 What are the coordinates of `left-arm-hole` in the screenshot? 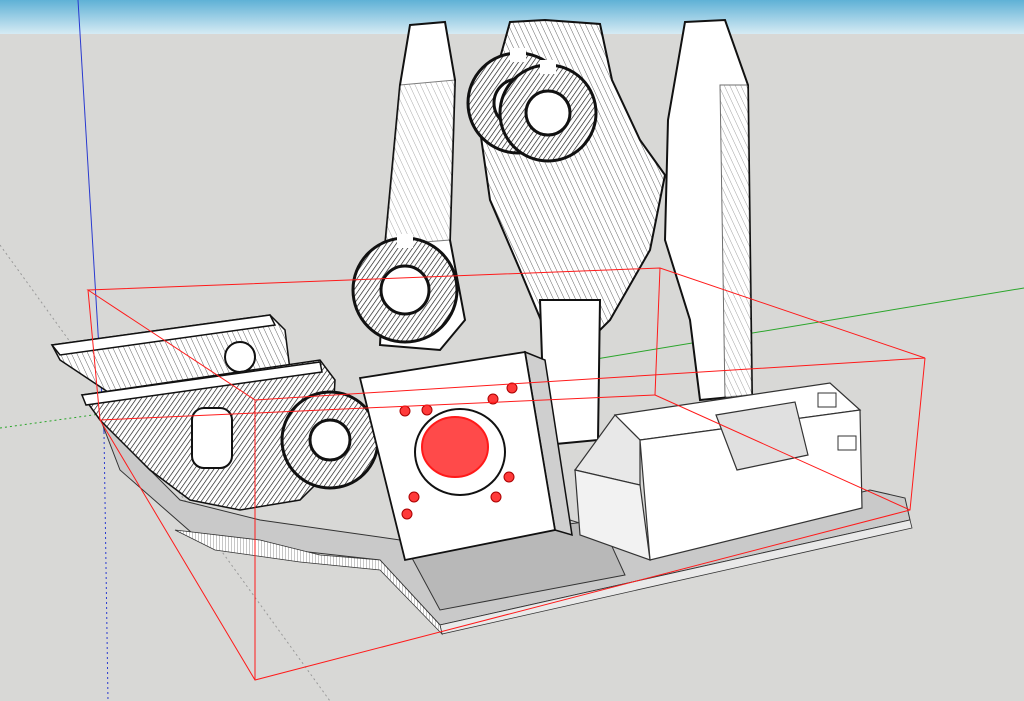 It's located at (240, 357).